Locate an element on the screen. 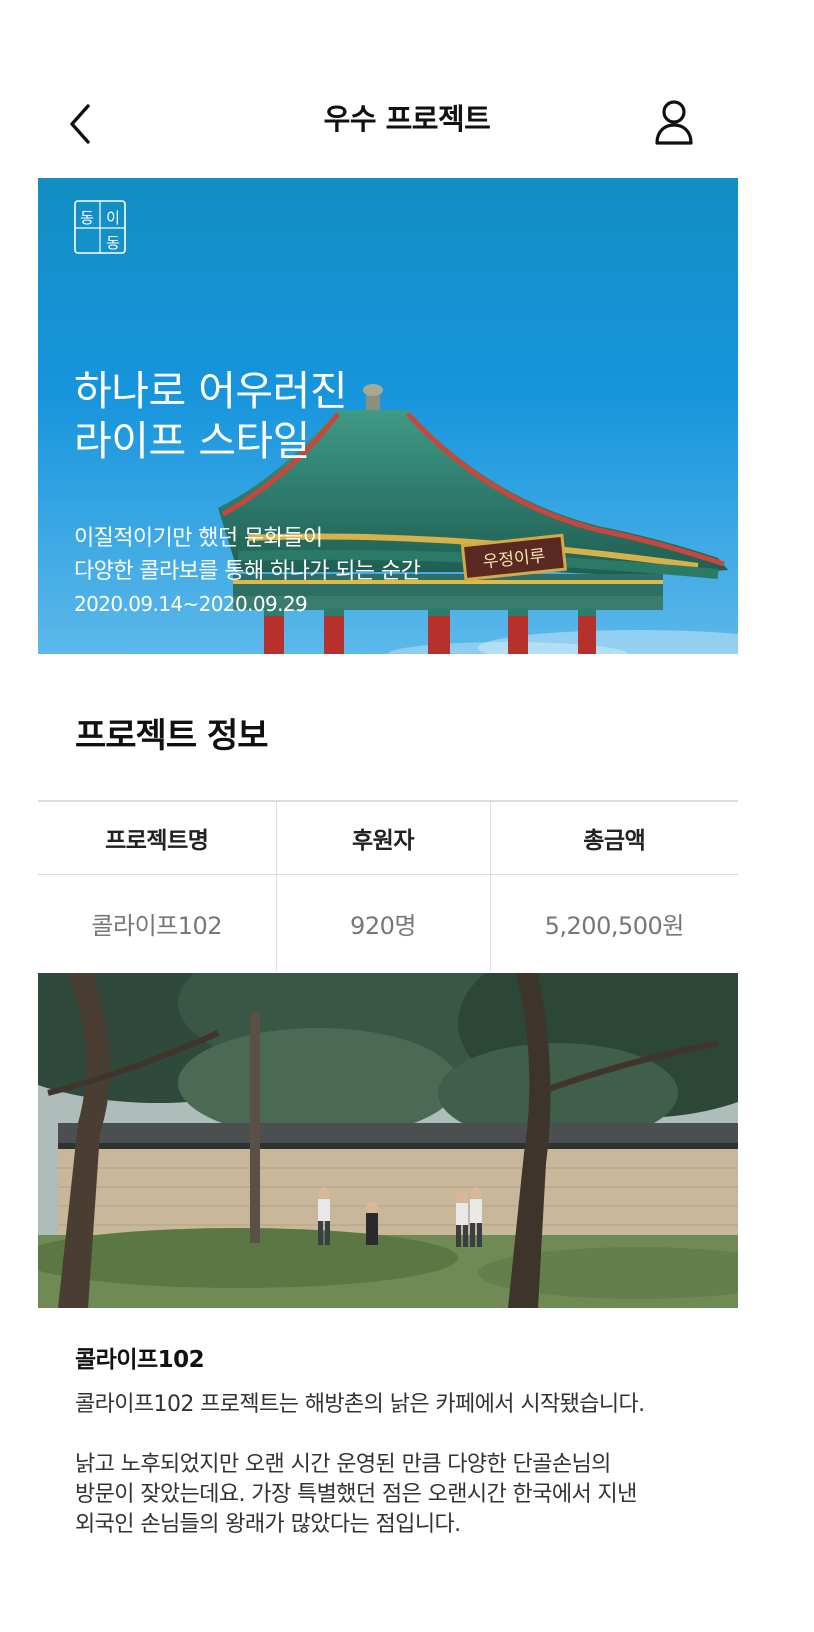  brand-logo: 동 이 동 is located at coordinates (100, 227).